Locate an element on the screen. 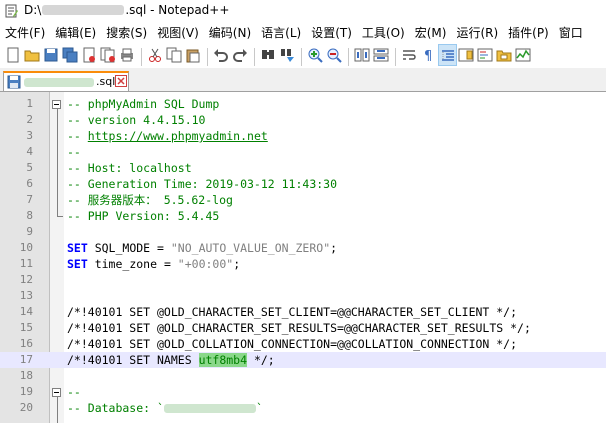  show-all-chars-button: ¶ is located at coordinates (428, 55).